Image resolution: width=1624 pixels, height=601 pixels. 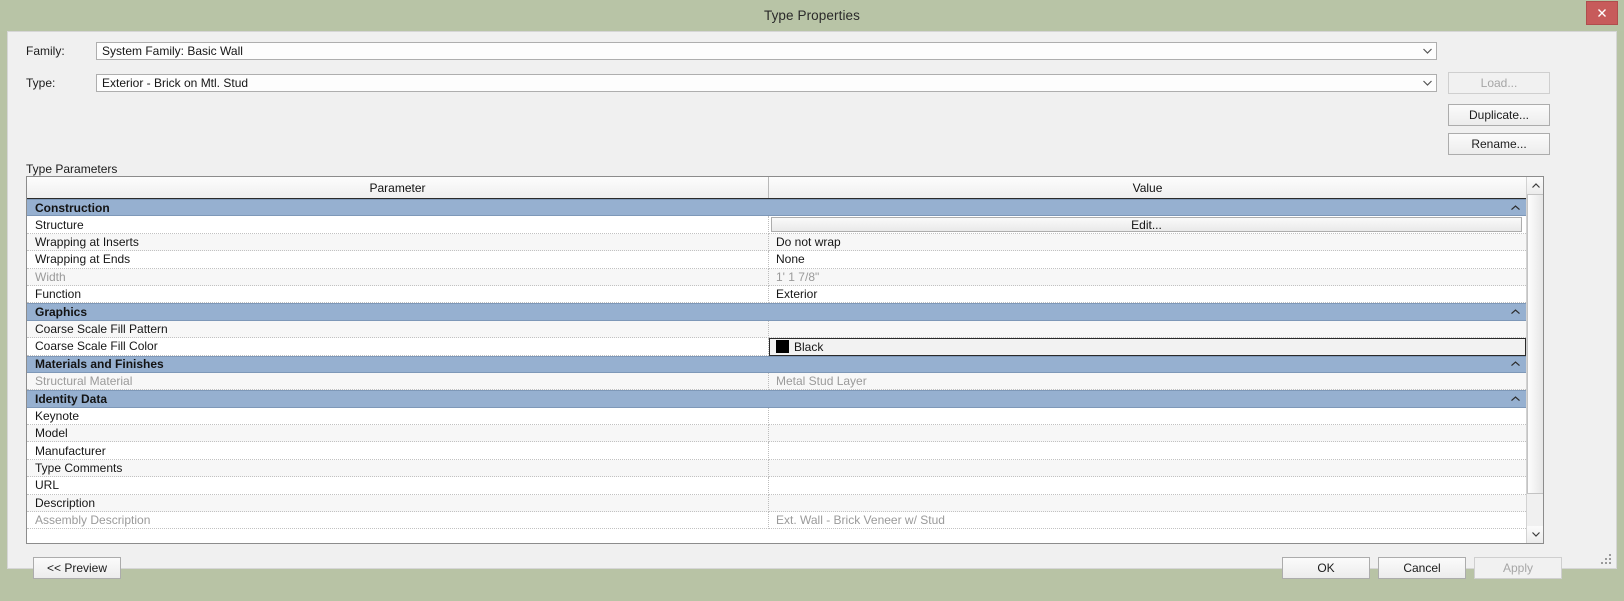 What do you see at coordinates (398, 277) in the screenshot?
I see `parameter-name-cell: Width` at bounding box center [398, 277].